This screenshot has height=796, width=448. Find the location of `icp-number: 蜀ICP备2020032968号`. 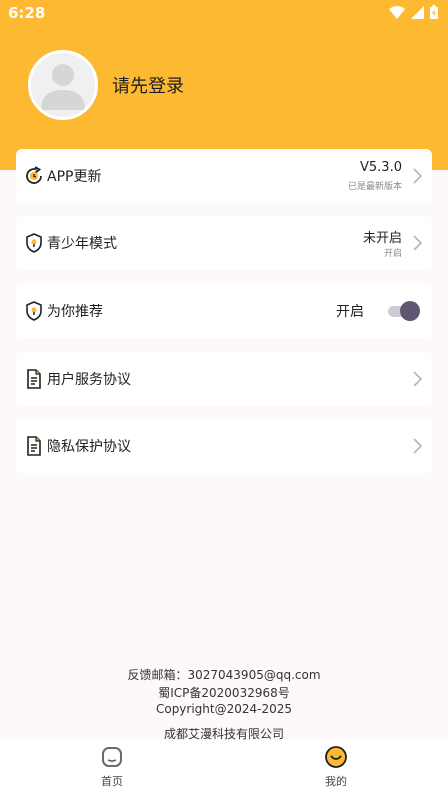

icp-number: 蜀ICP备2020032968号 is located at coordinates (224, 693).